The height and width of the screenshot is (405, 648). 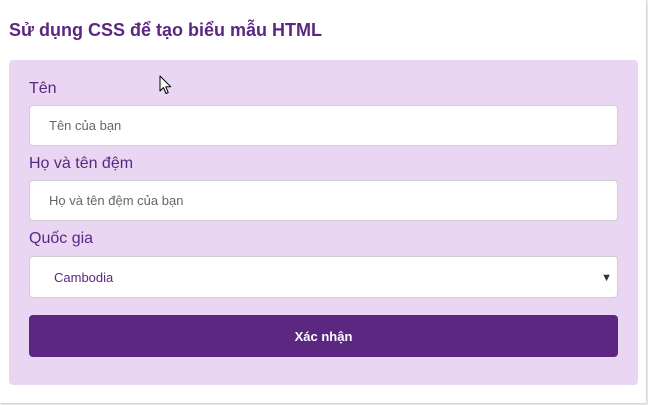 I want to click on mouse-pointer-icon, so click(x=165, y=84).